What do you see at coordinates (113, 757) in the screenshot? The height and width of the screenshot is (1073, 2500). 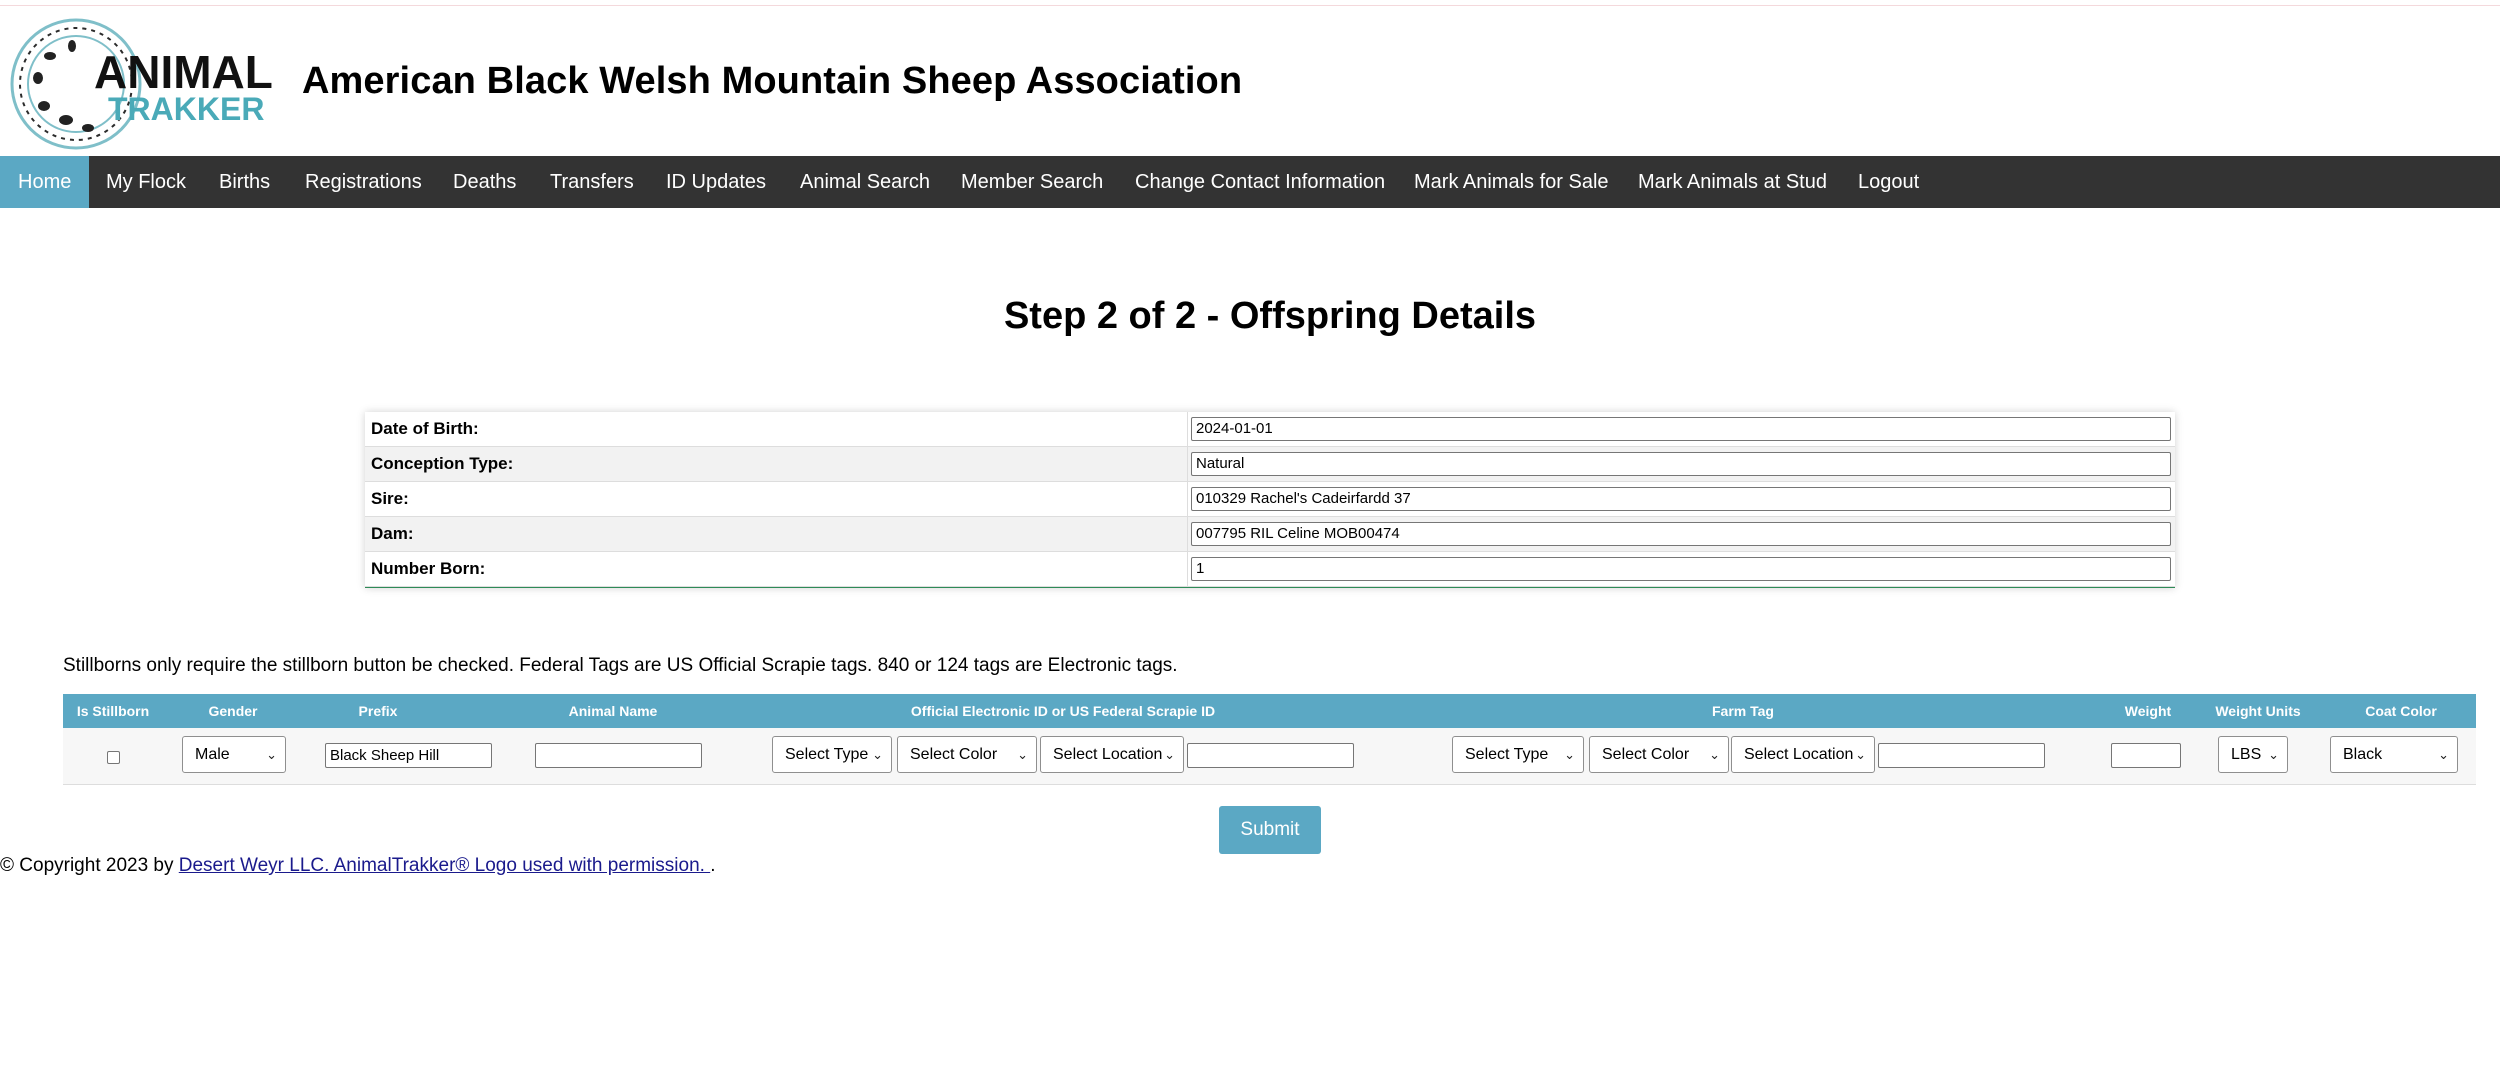 I see `stillborn-checkbox` at bounding box center [113, 757].